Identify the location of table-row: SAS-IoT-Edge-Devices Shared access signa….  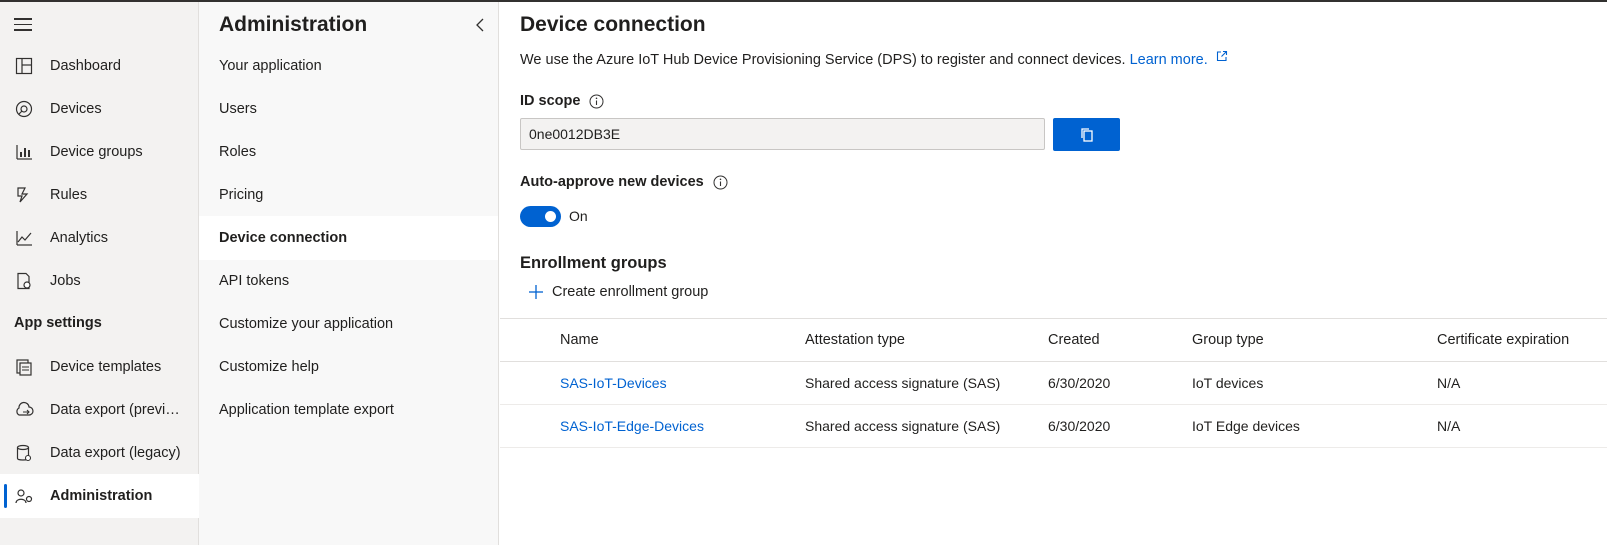
(1053, 426).